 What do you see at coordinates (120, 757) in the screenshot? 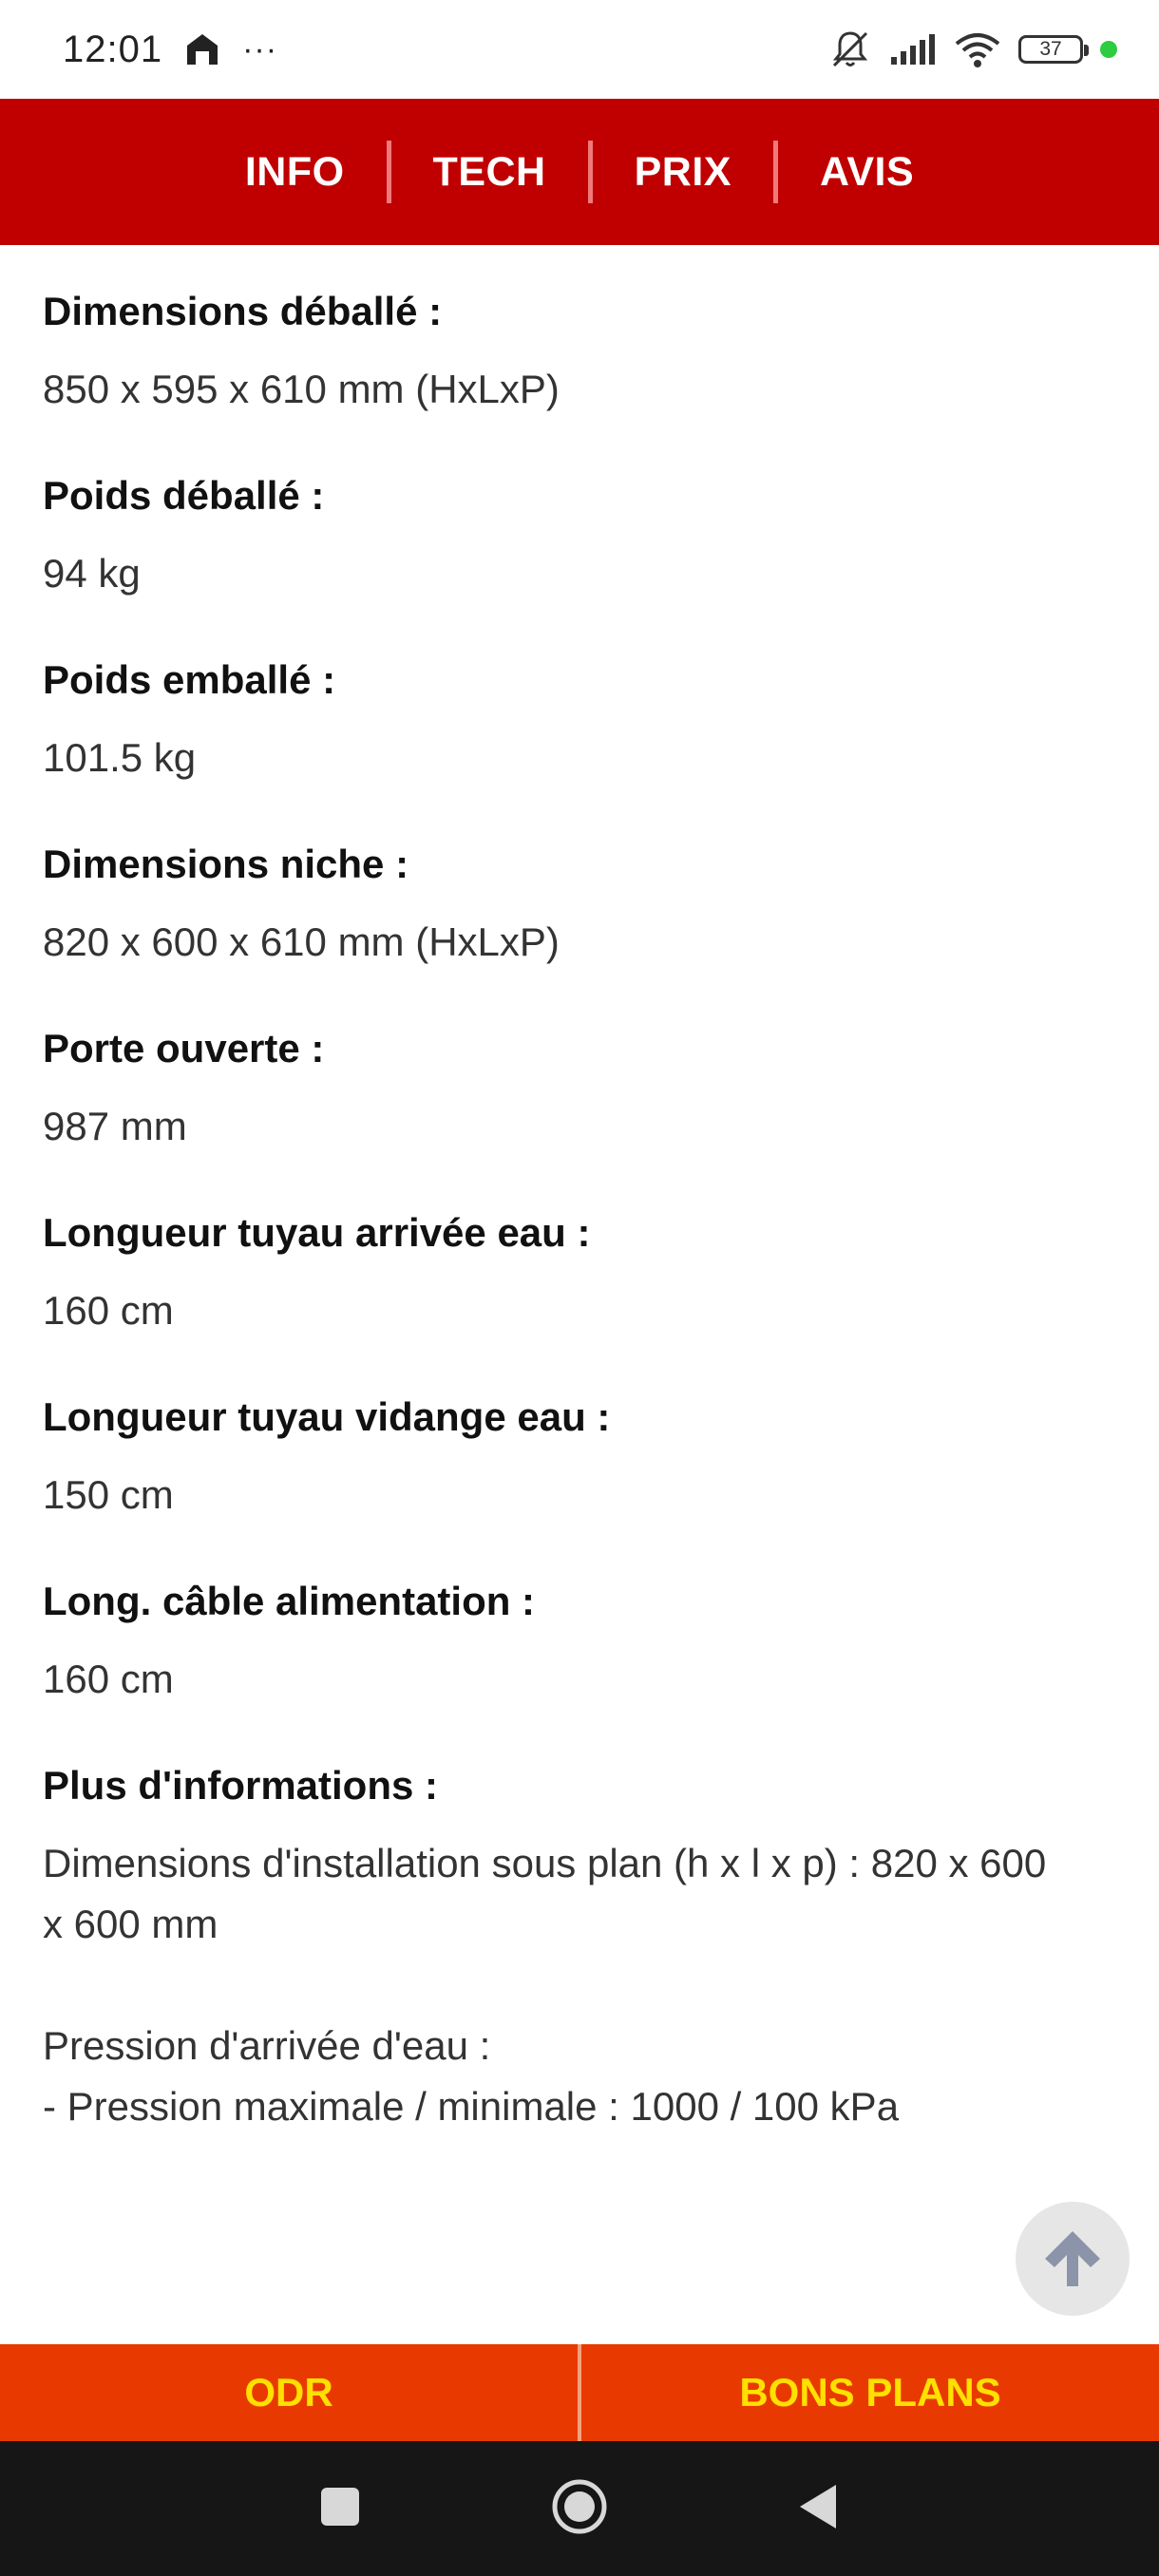
I see `spec-value: 101.5 kg` at bounding box center [120, 757].